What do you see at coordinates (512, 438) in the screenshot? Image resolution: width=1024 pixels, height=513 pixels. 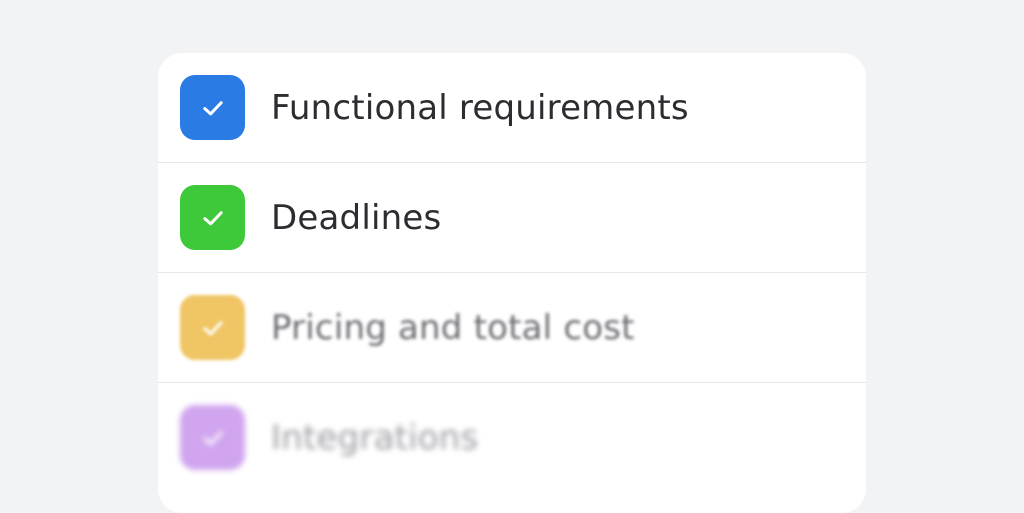 I see `checklist-item-integrations: Integrations` at bounding box center [512, 438].